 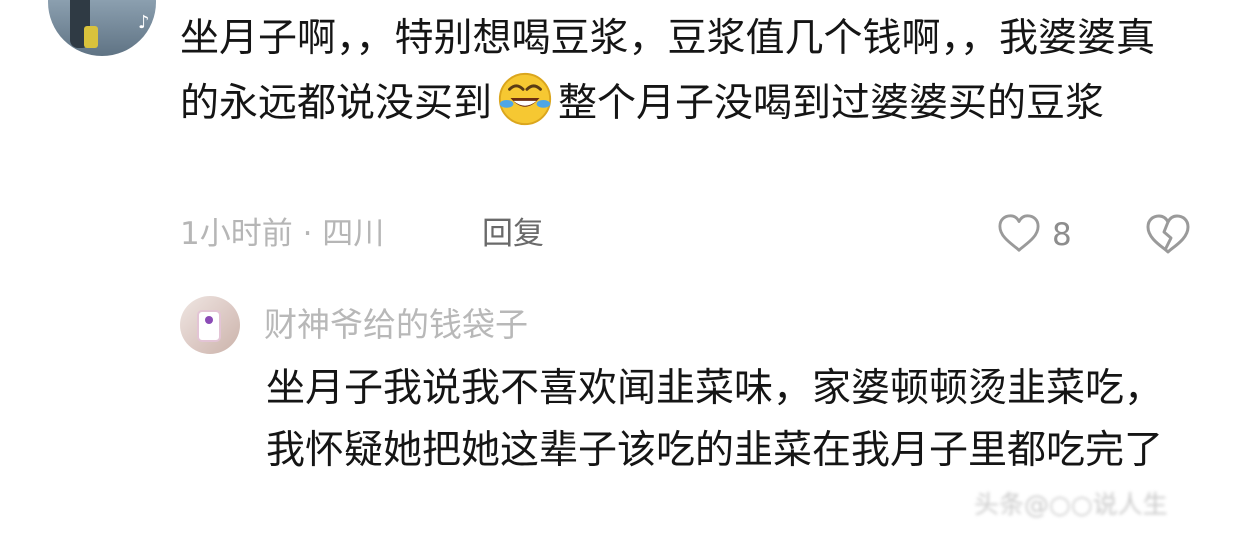 I want to click on like-button: 8, so click(x=1034, y=235).